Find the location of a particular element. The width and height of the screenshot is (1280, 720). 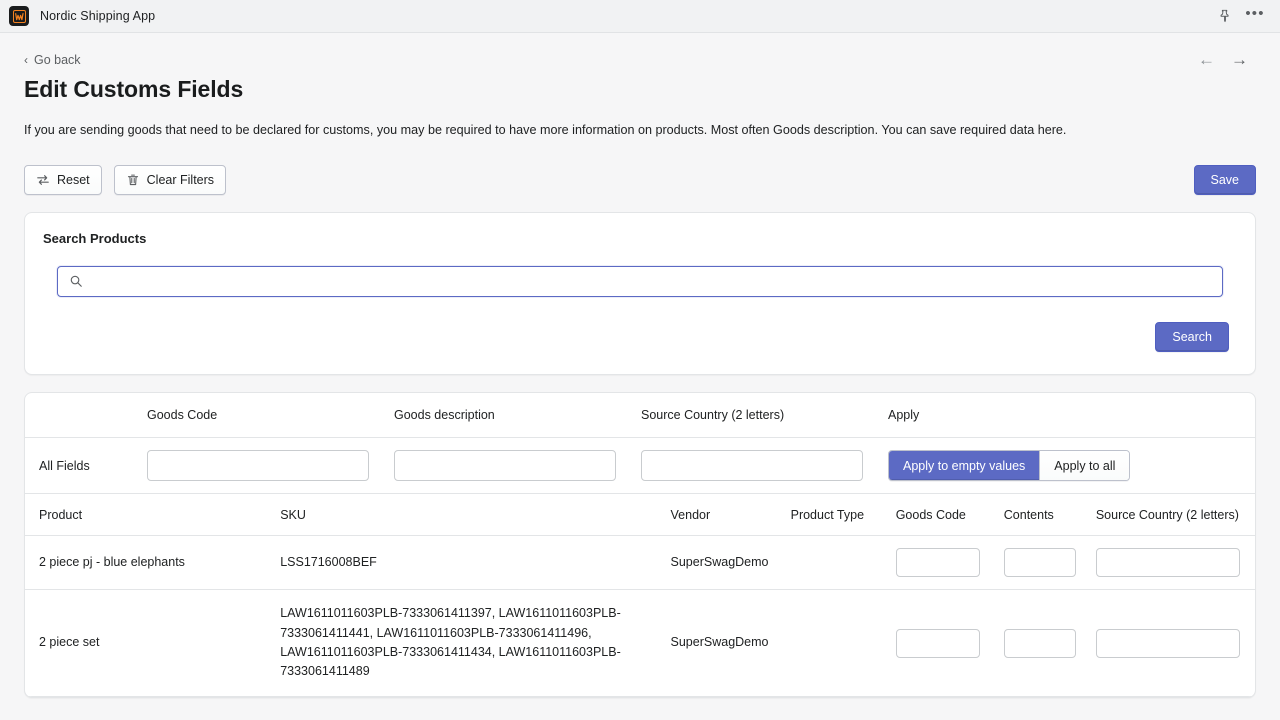

app-logo-icon is located at coordinates (19, 16).